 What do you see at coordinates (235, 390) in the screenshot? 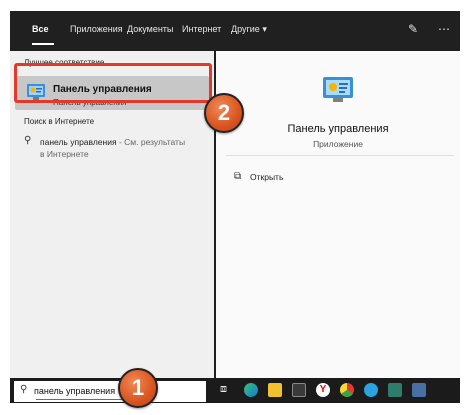
I see `taskbar: ⚲ панель управления ⧈ Y` at bounding box center [235, 390].